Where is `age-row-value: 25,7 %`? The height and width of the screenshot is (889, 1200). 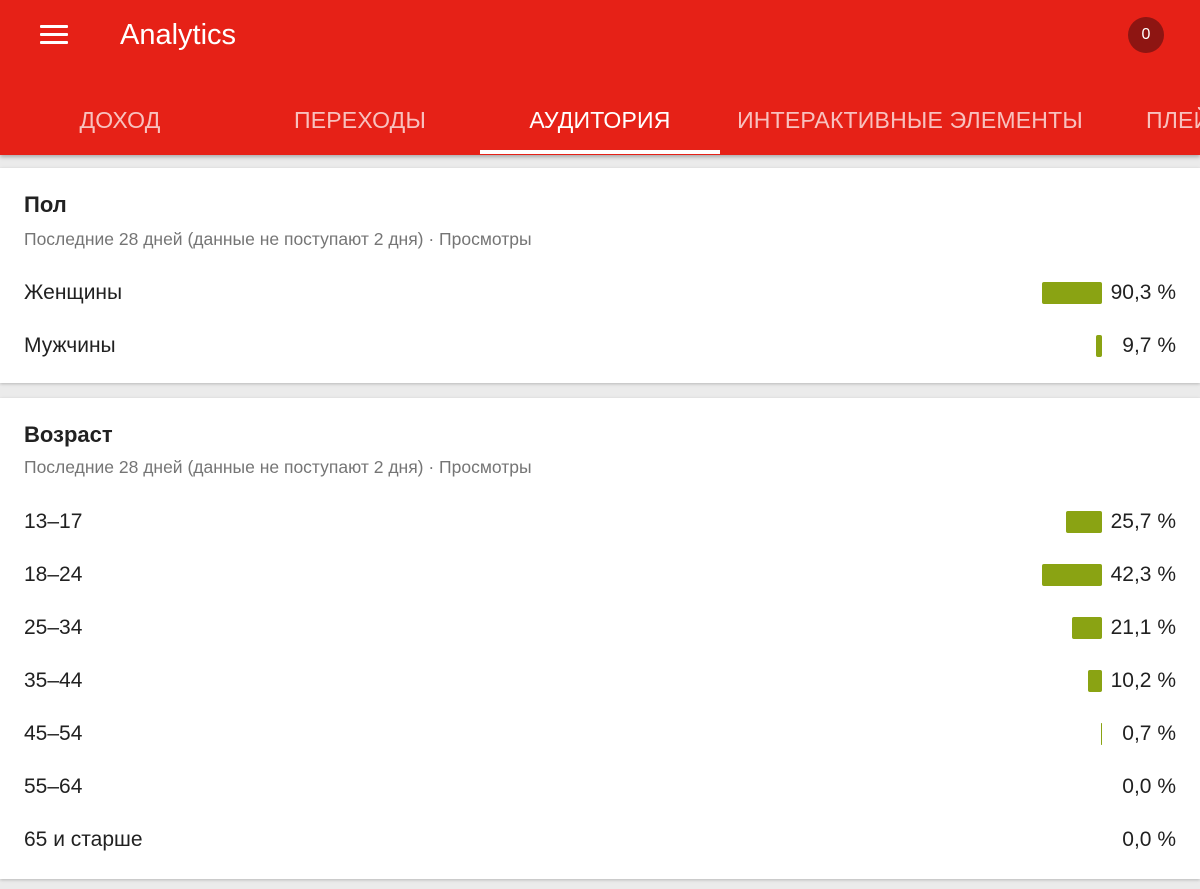 age-row-value: 25,7 % is located at coordinates (1143, 521).